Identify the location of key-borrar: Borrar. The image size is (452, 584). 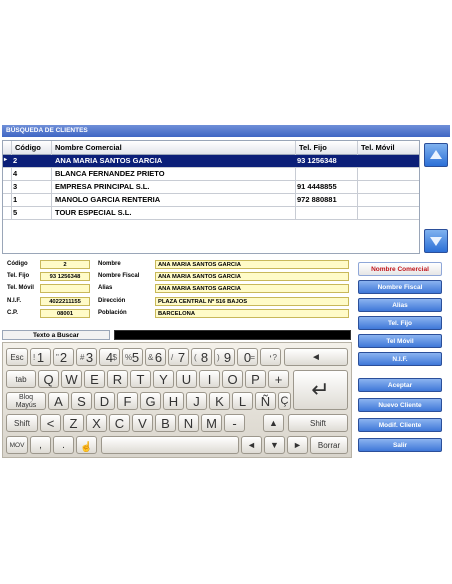
(329, 445).